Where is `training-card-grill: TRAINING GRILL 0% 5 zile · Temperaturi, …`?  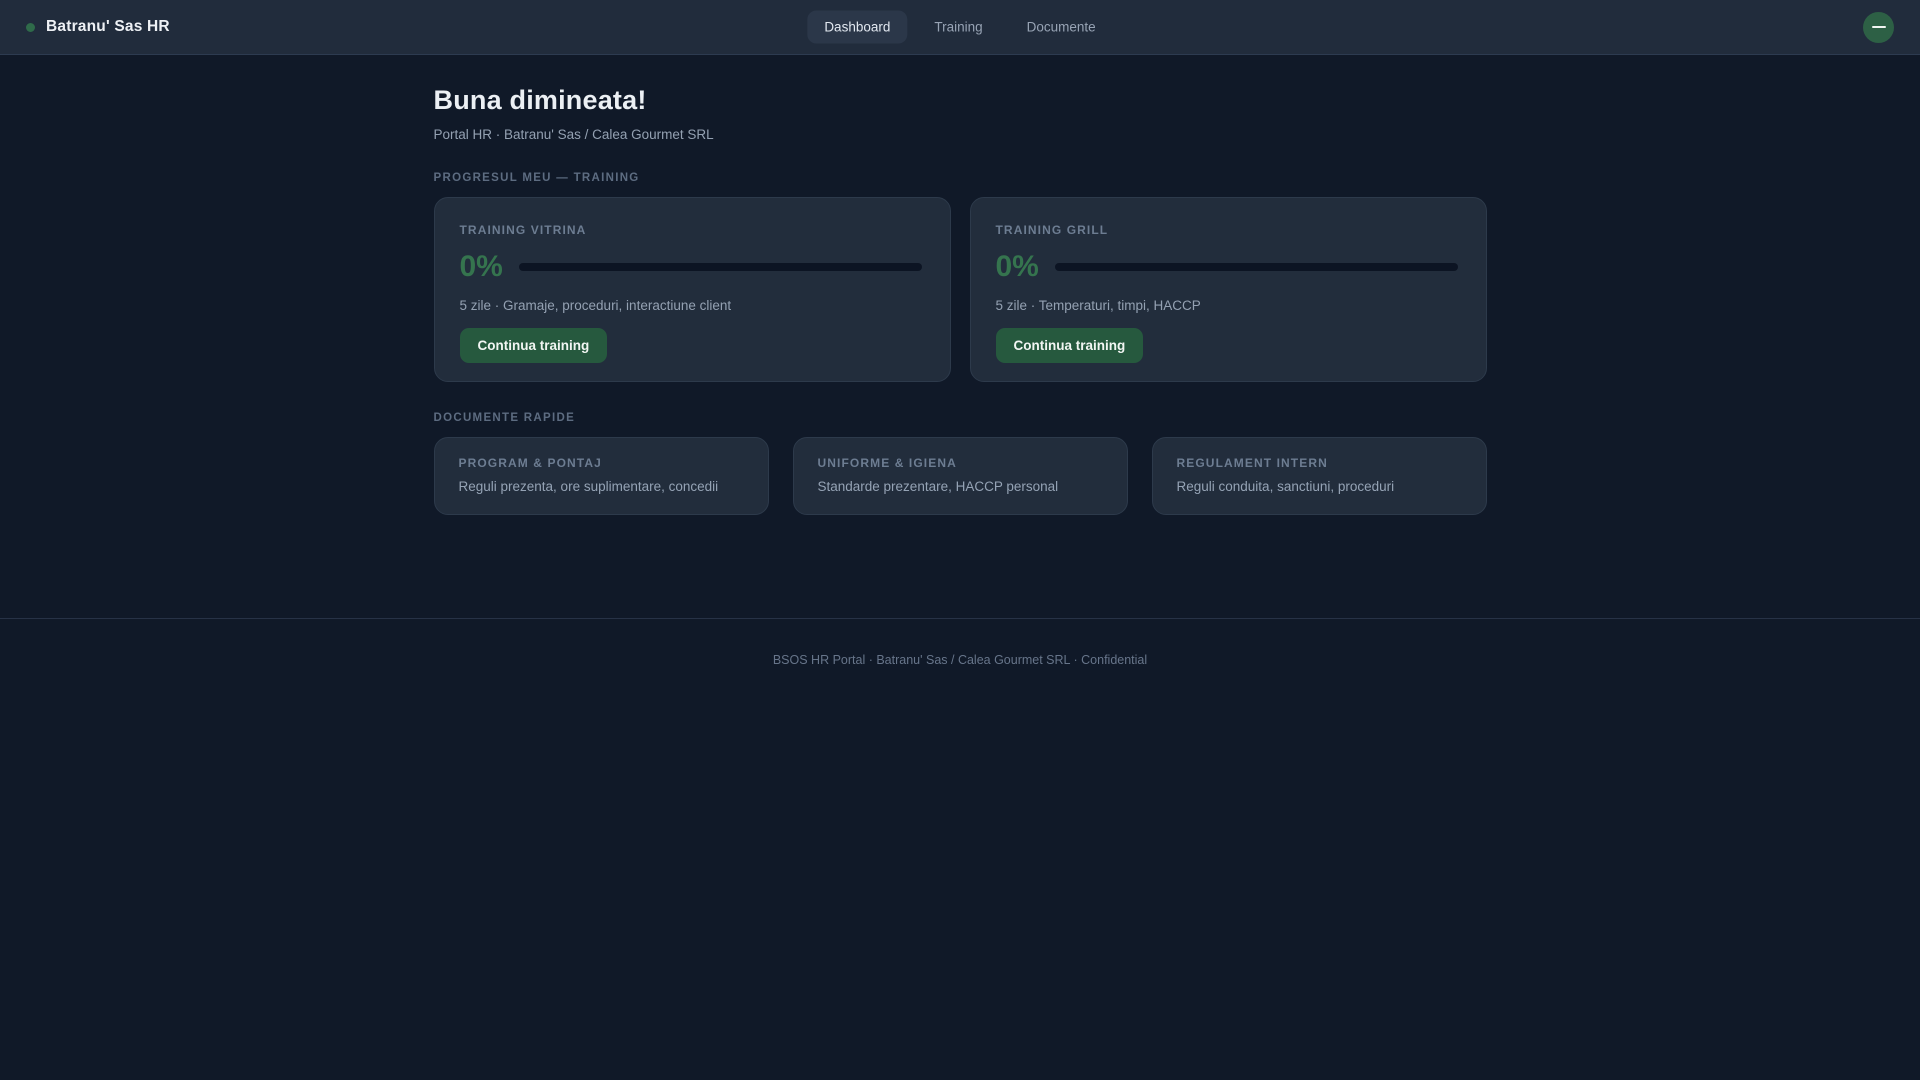 training-card-grill: TRAINING GRILL 0% 5 zile · Temperaturi, … is located at coordinates (1228, 289).